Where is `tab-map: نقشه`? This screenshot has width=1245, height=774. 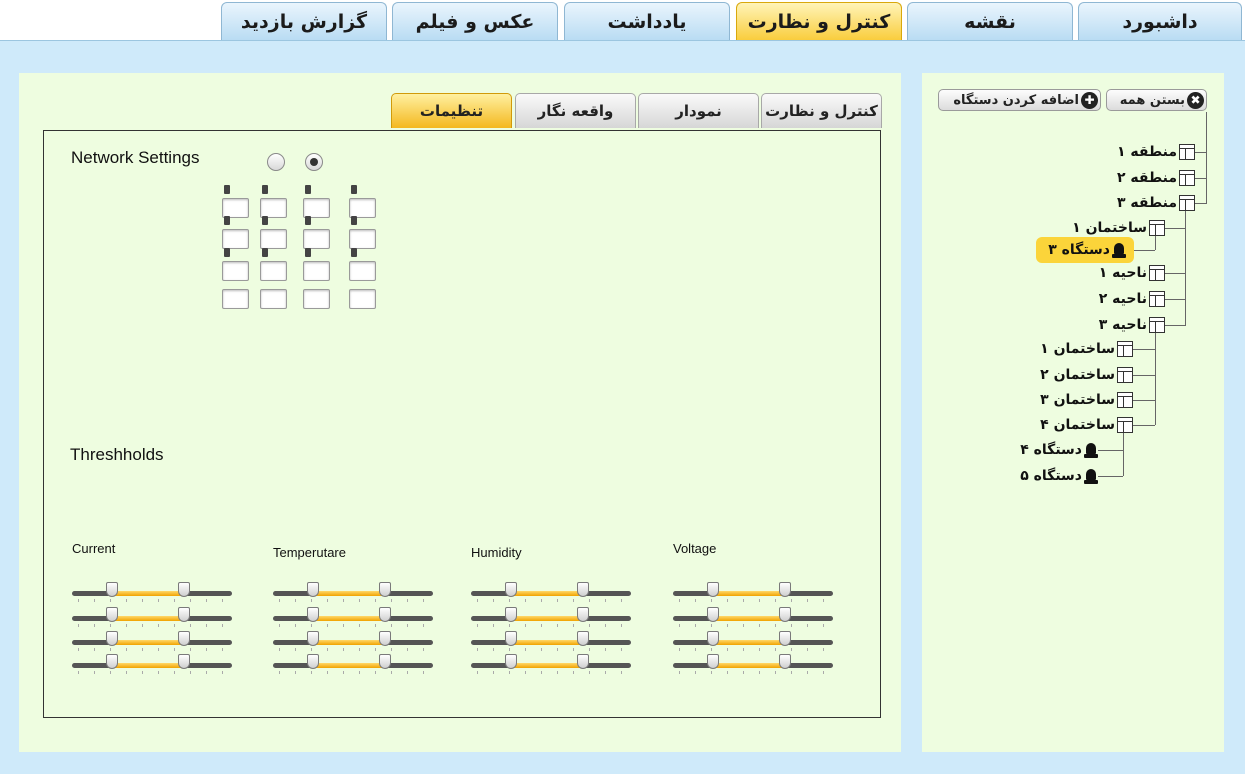 tab-map: نقشه is located at coordinates (990, 21).